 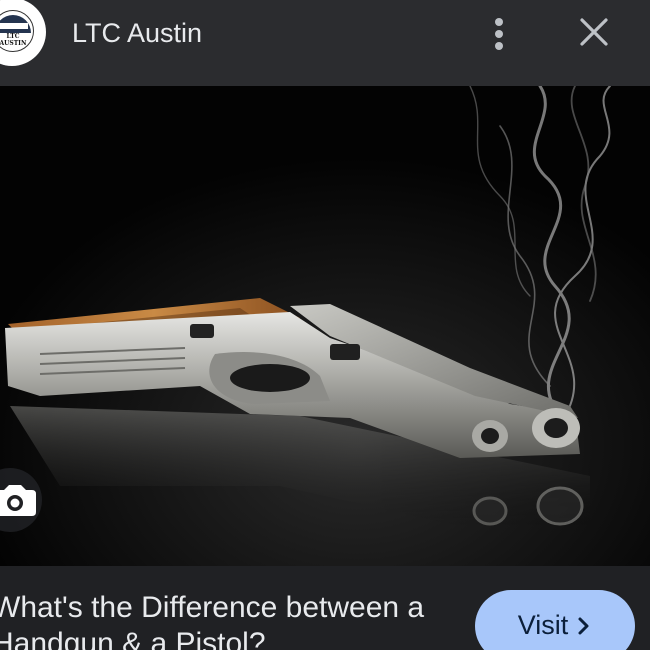 I want to click on site-logo: LTC AUSTIN, so click(x=23, y=33).